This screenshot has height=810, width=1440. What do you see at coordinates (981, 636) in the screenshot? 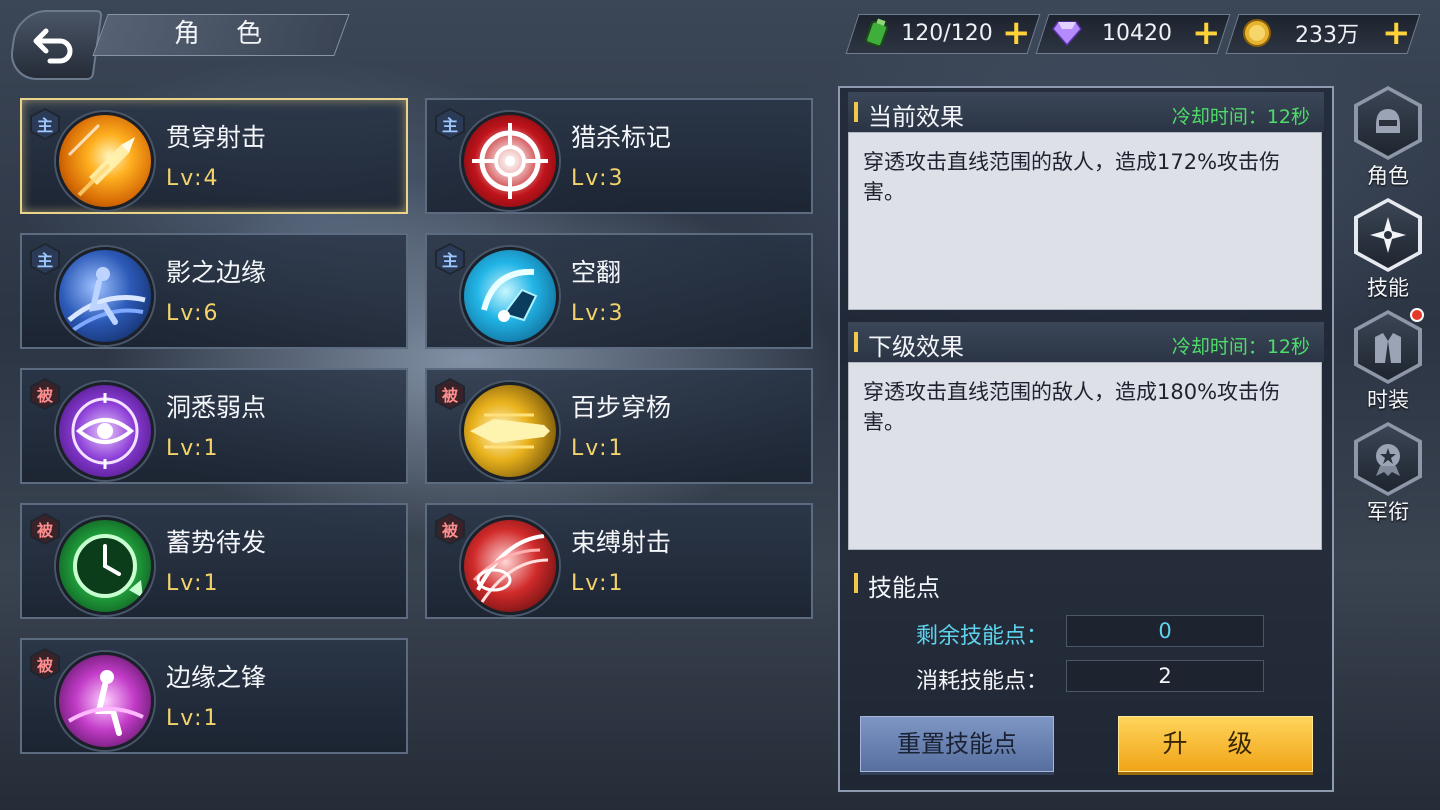
I see `remaining-points-label: 剩余技能点：` at bounding box center [981, 636].